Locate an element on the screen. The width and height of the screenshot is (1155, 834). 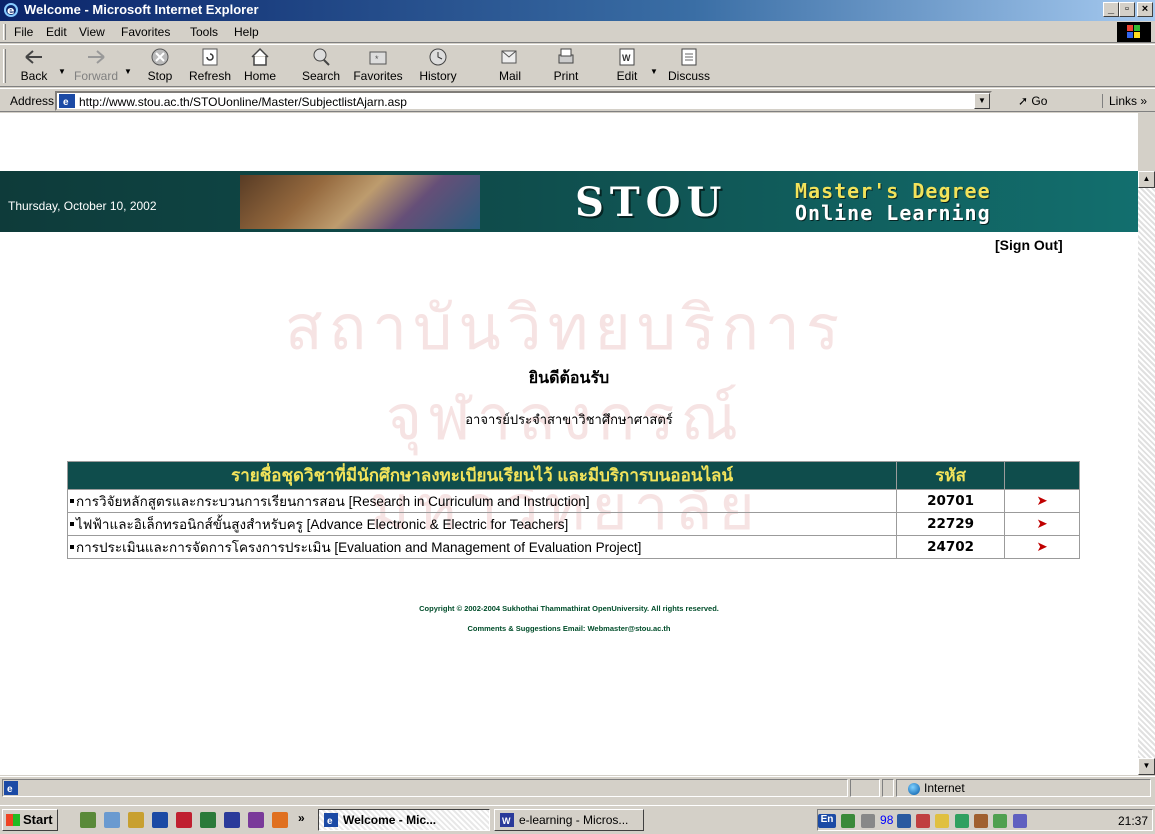
print-button: Print is located at coordinates (566, 65).